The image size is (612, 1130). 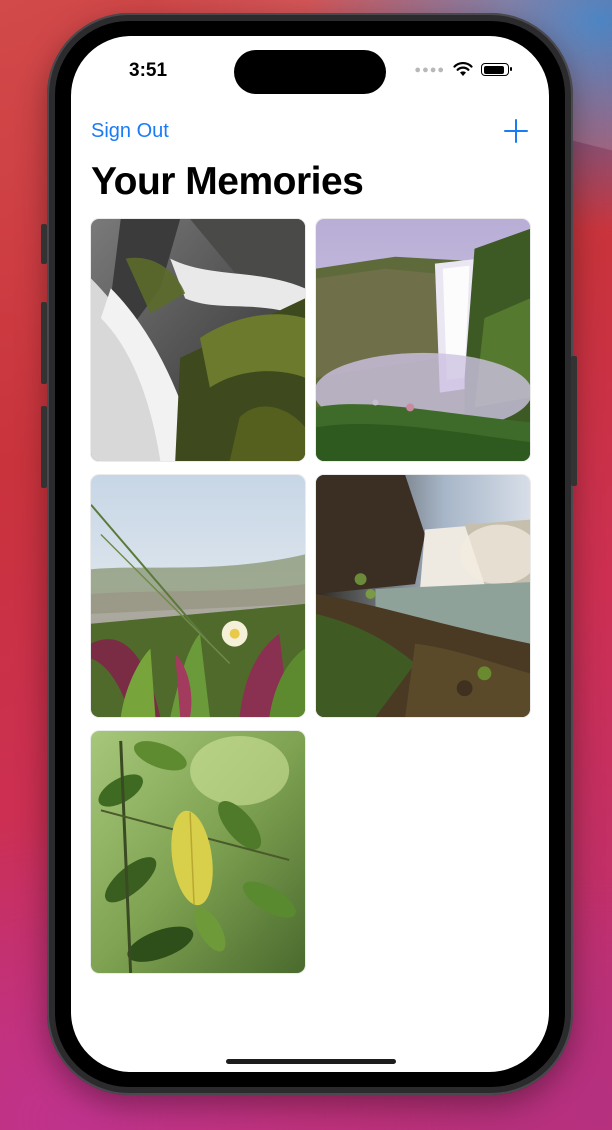 I want to click on memory-photo-2-image, so click(x=423, y=340).